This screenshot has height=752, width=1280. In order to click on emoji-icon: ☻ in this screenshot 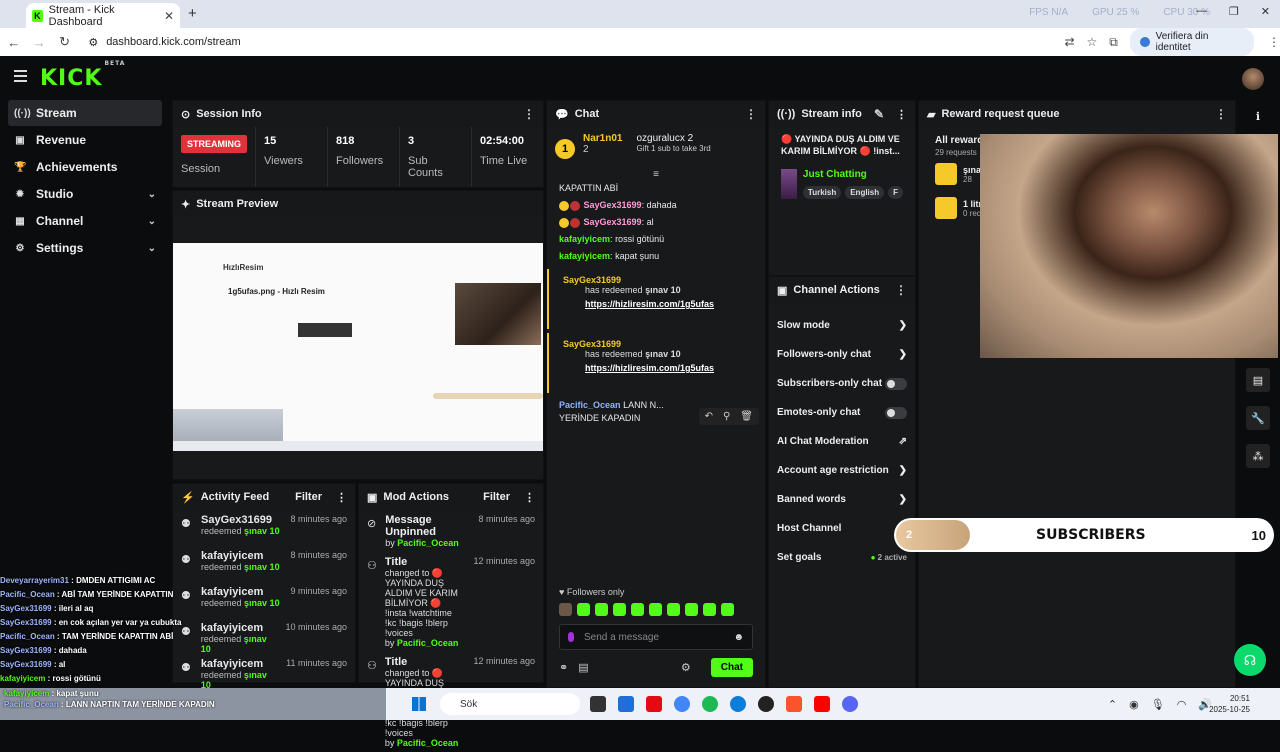, I will do `click(738, 637)`.